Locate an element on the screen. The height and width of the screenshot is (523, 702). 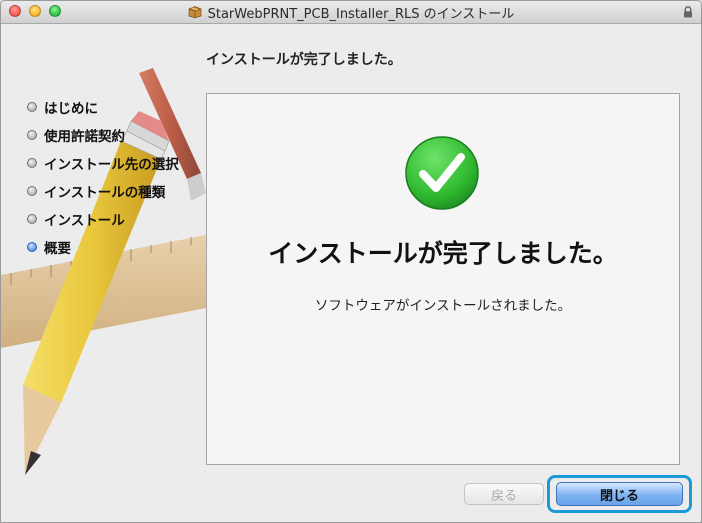
step-installation: インストール is located at coordinates (103, 219).